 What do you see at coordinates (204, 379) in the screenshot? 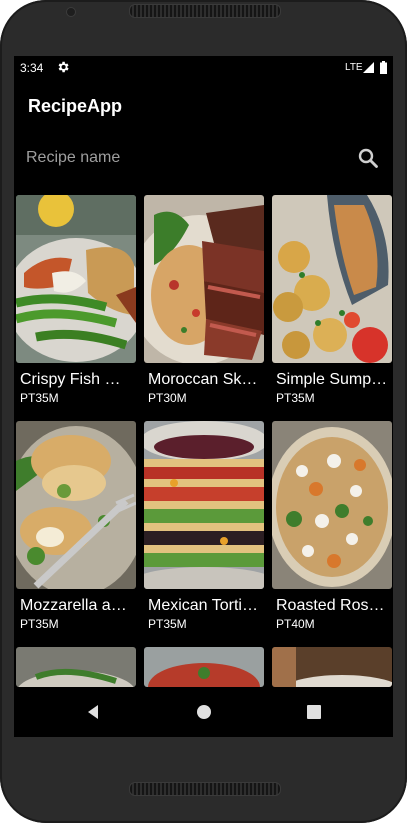
I see `recipe-name: Moroccan Skirt Steak` at bounding box center [204, 379].